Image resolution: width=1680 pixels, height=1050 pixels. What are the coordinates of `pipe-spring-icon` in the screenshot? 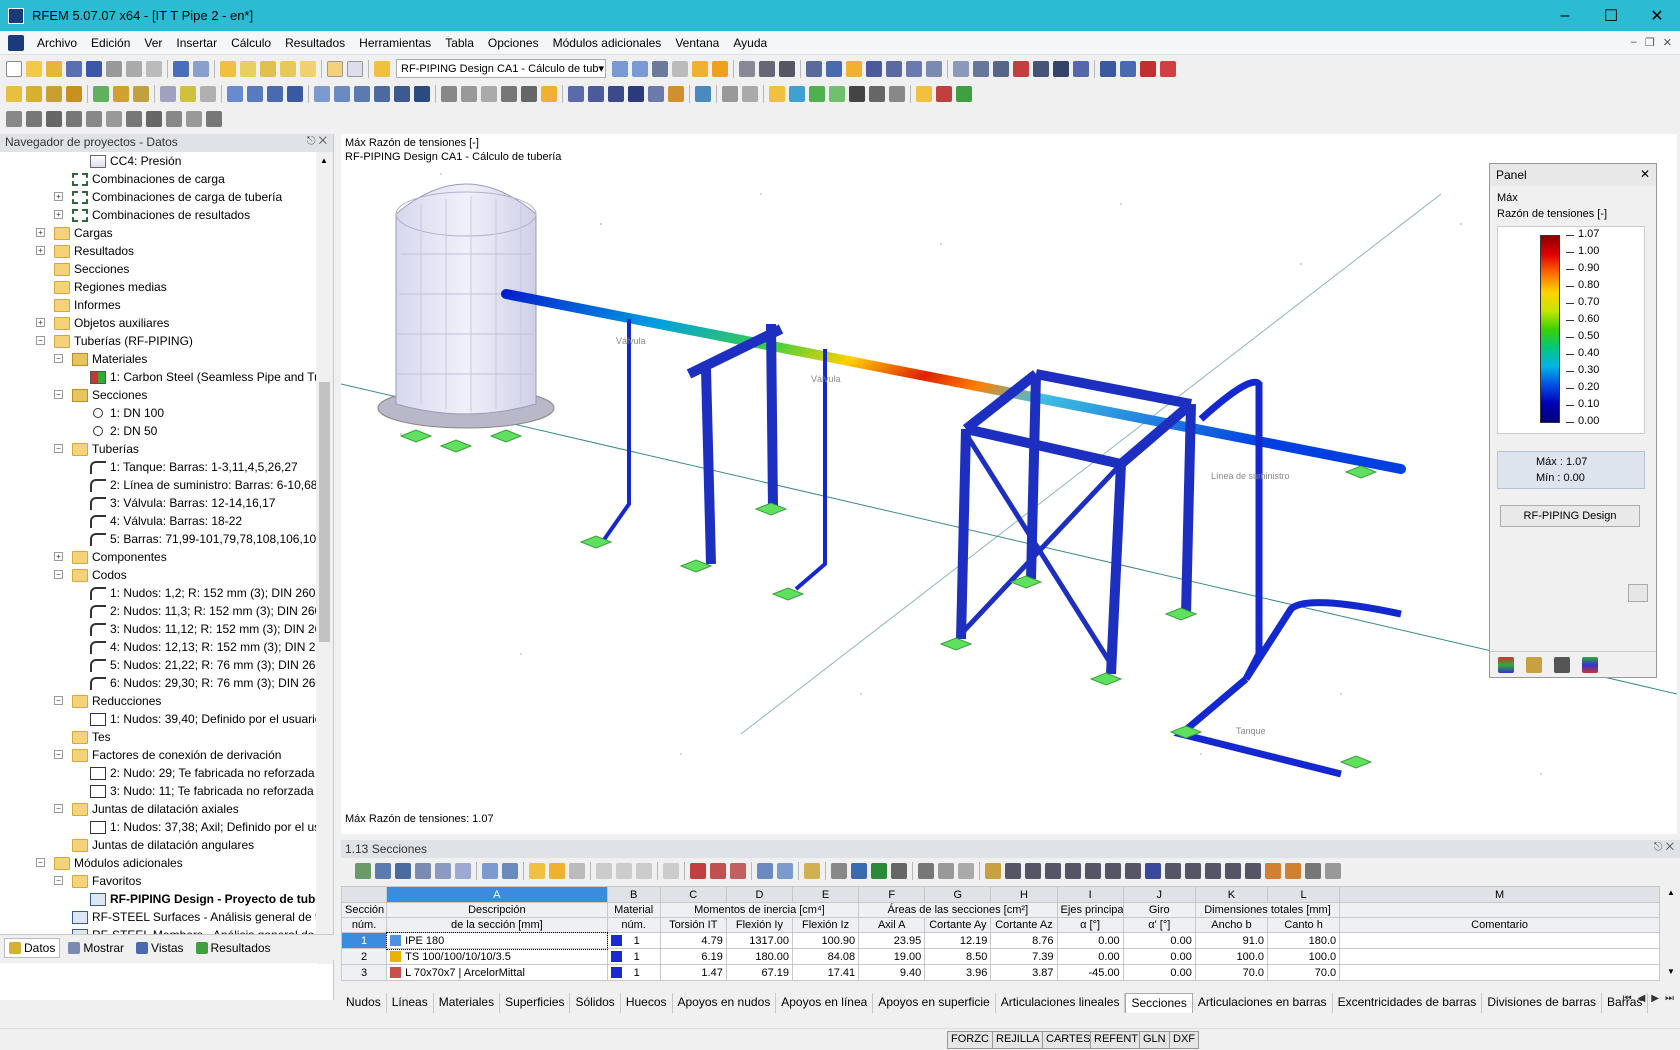 It's located at (194, 118).